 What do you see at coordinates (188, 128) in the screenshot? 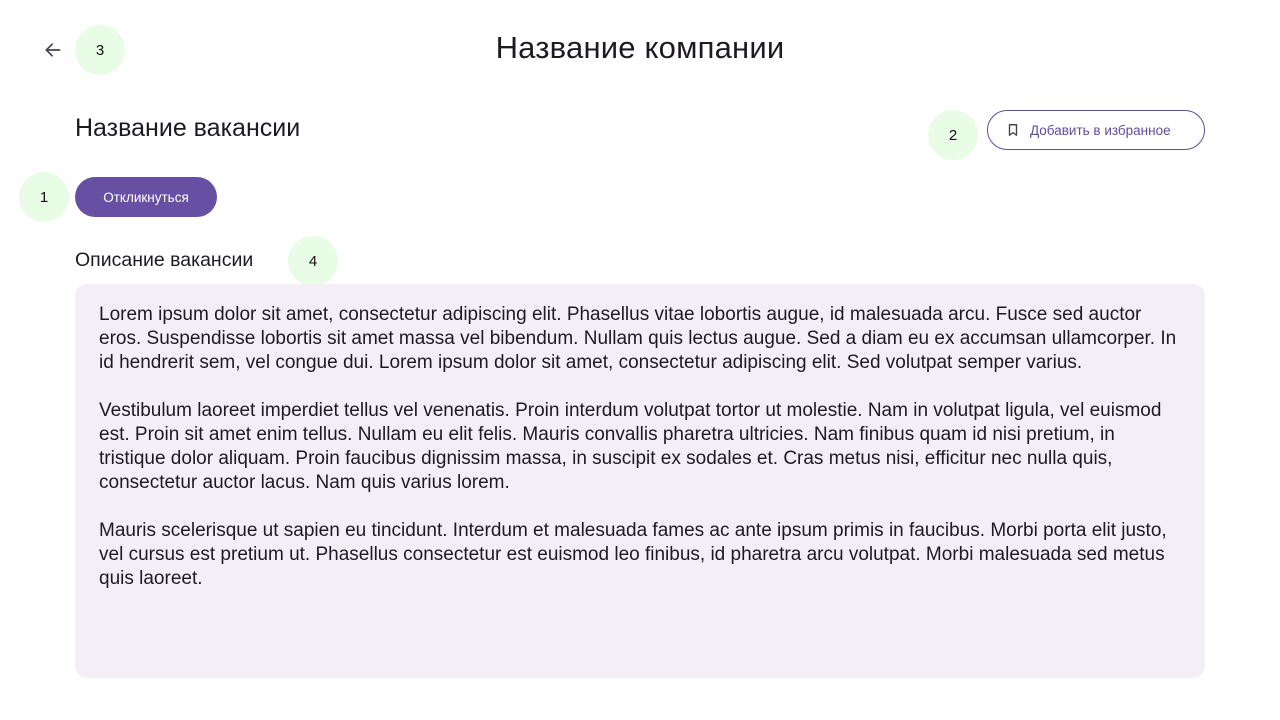
I see `vacancy-title: Название вакансии` at bounding box center [188, 128].